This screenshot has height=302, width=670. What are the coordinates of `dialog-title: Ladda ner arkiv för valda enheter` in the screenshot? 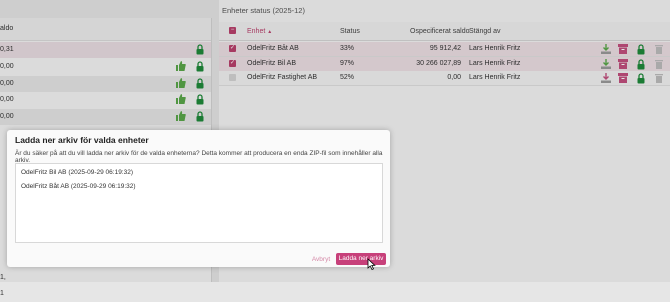 It's located at (82, 140).